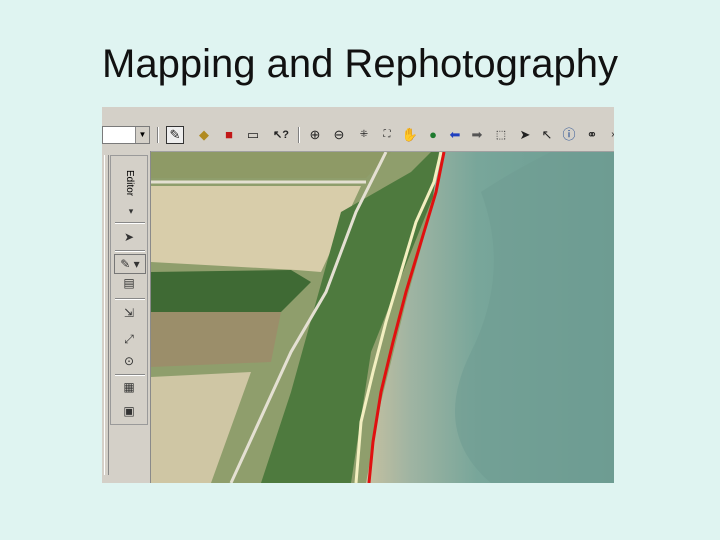 This screenshot has width=720, height=540. What do you see at coordinates (142, 135) in the screenshot?
I see `chevron-down-icon: ▼` at bounding box center [142, 135].